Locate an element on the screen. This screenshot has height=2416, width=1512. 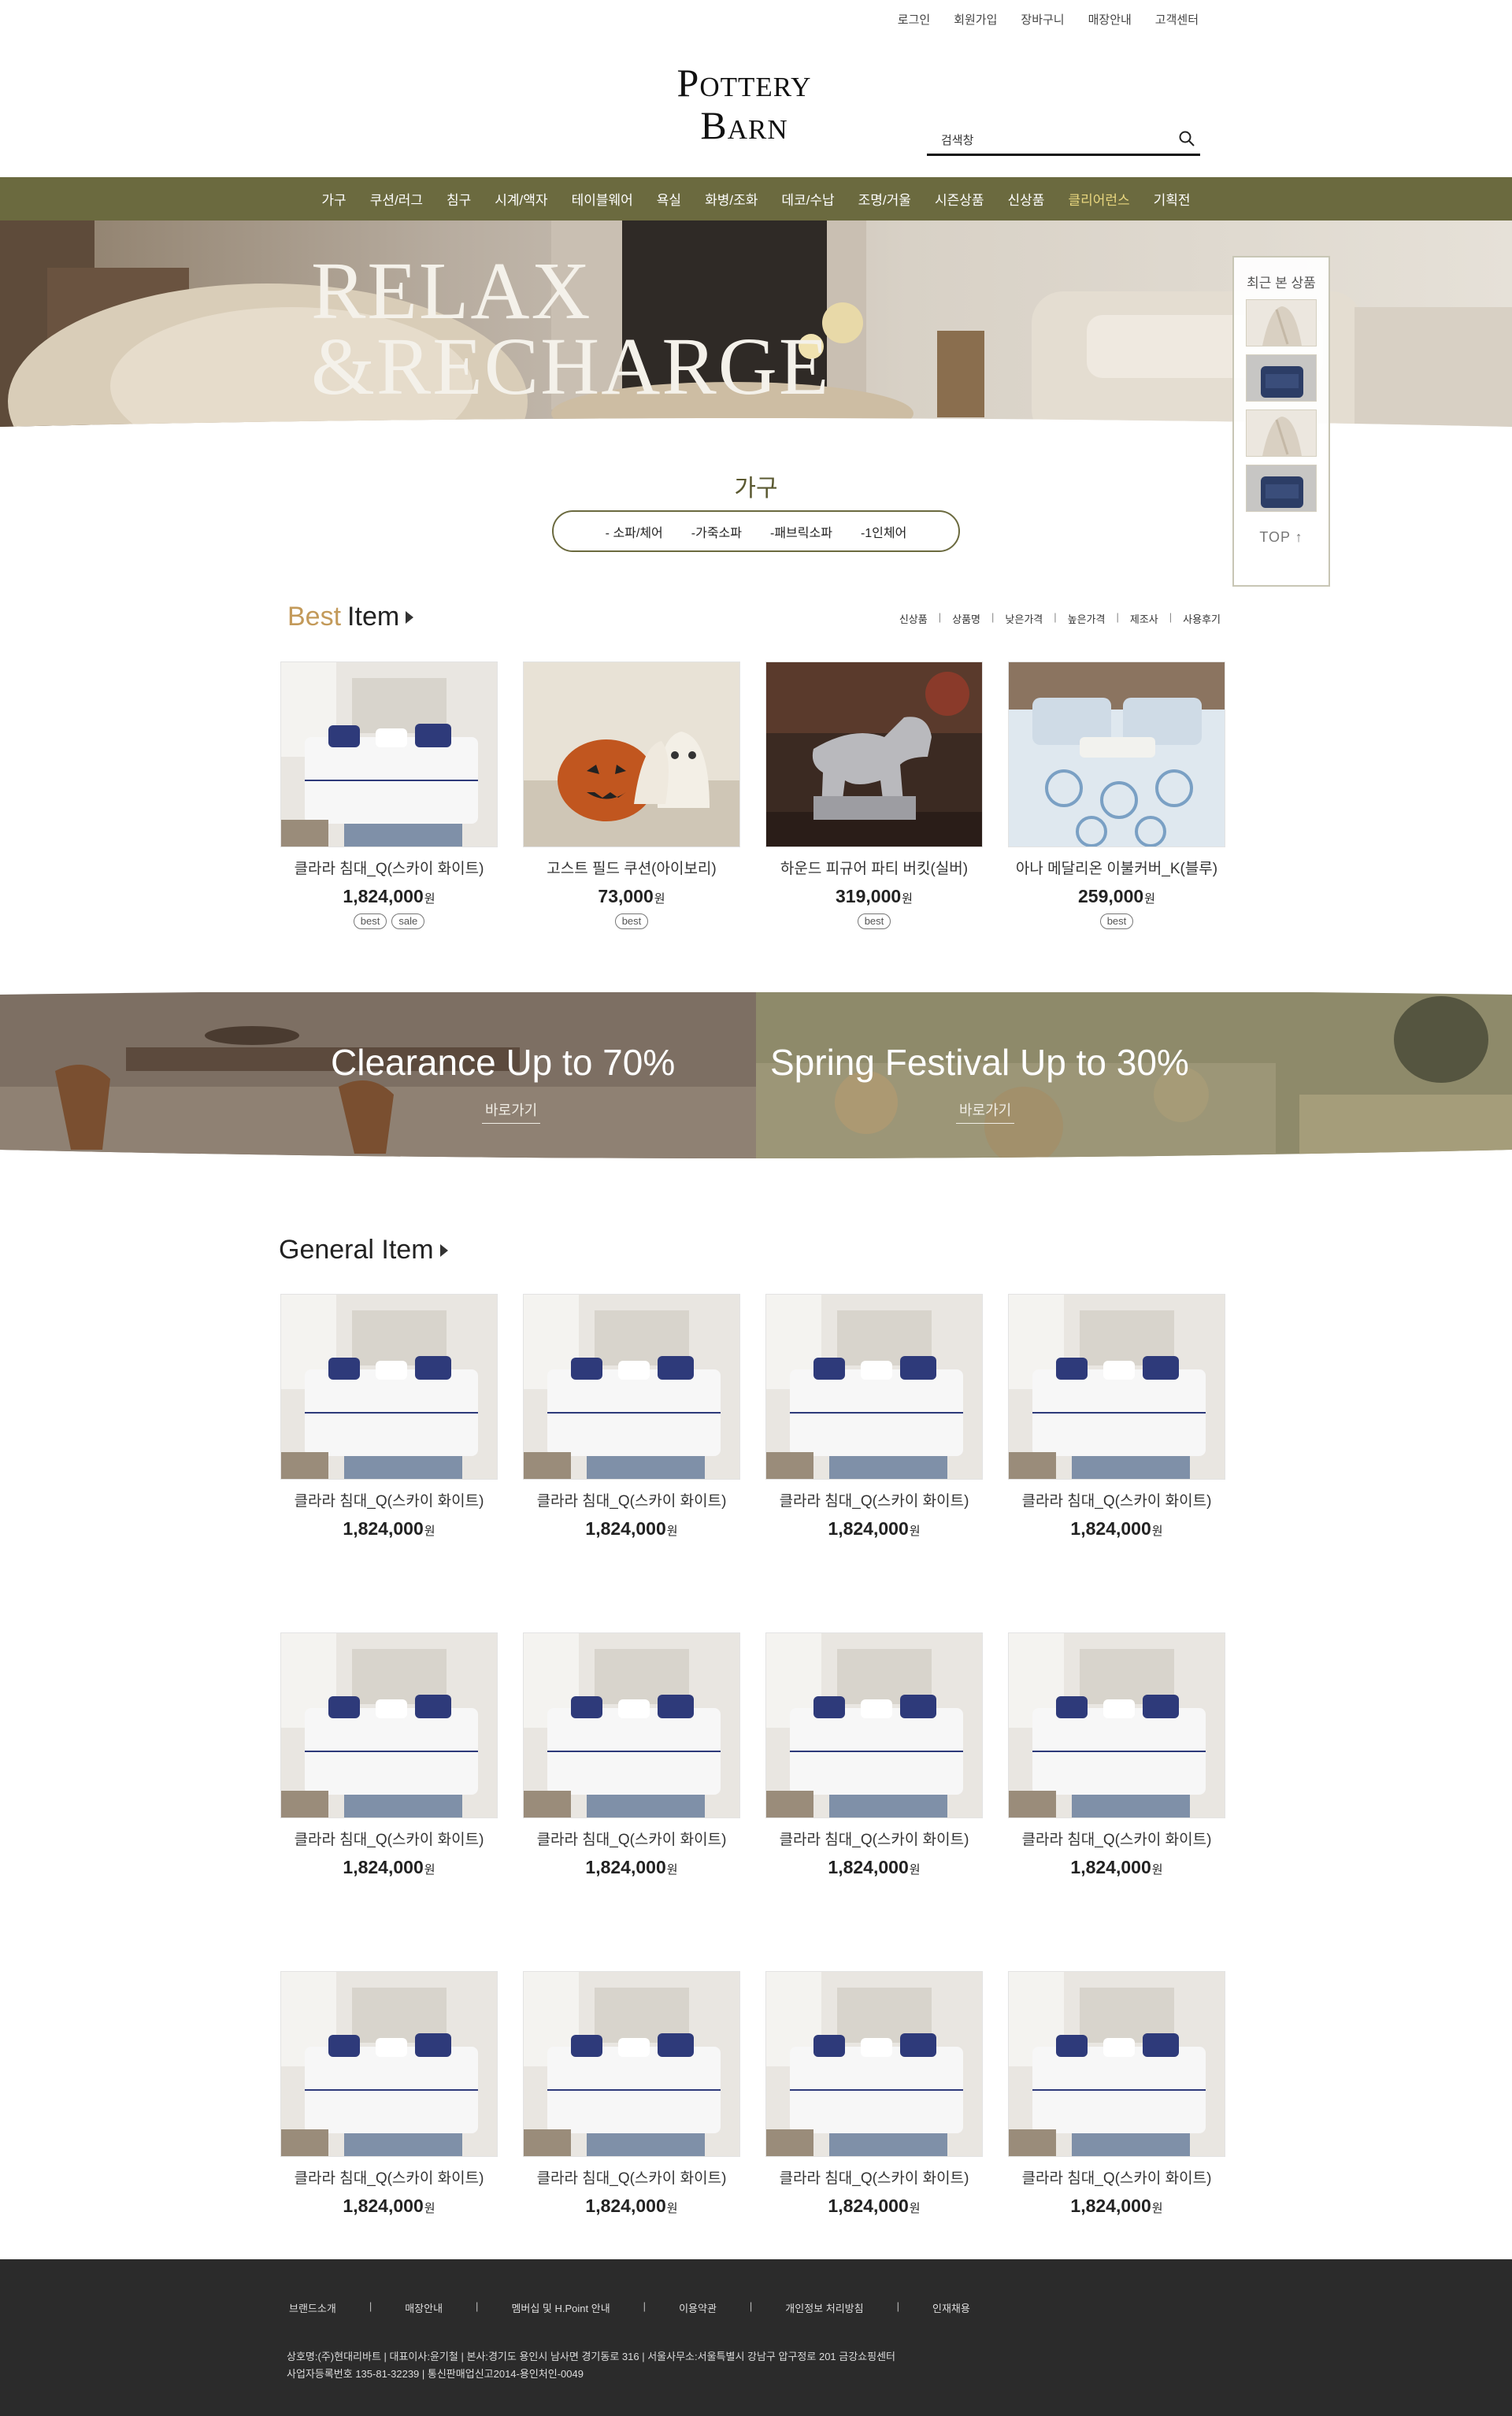
subcategory-leather-sofa: -가죽소파 is located at coordinates (716, 531).